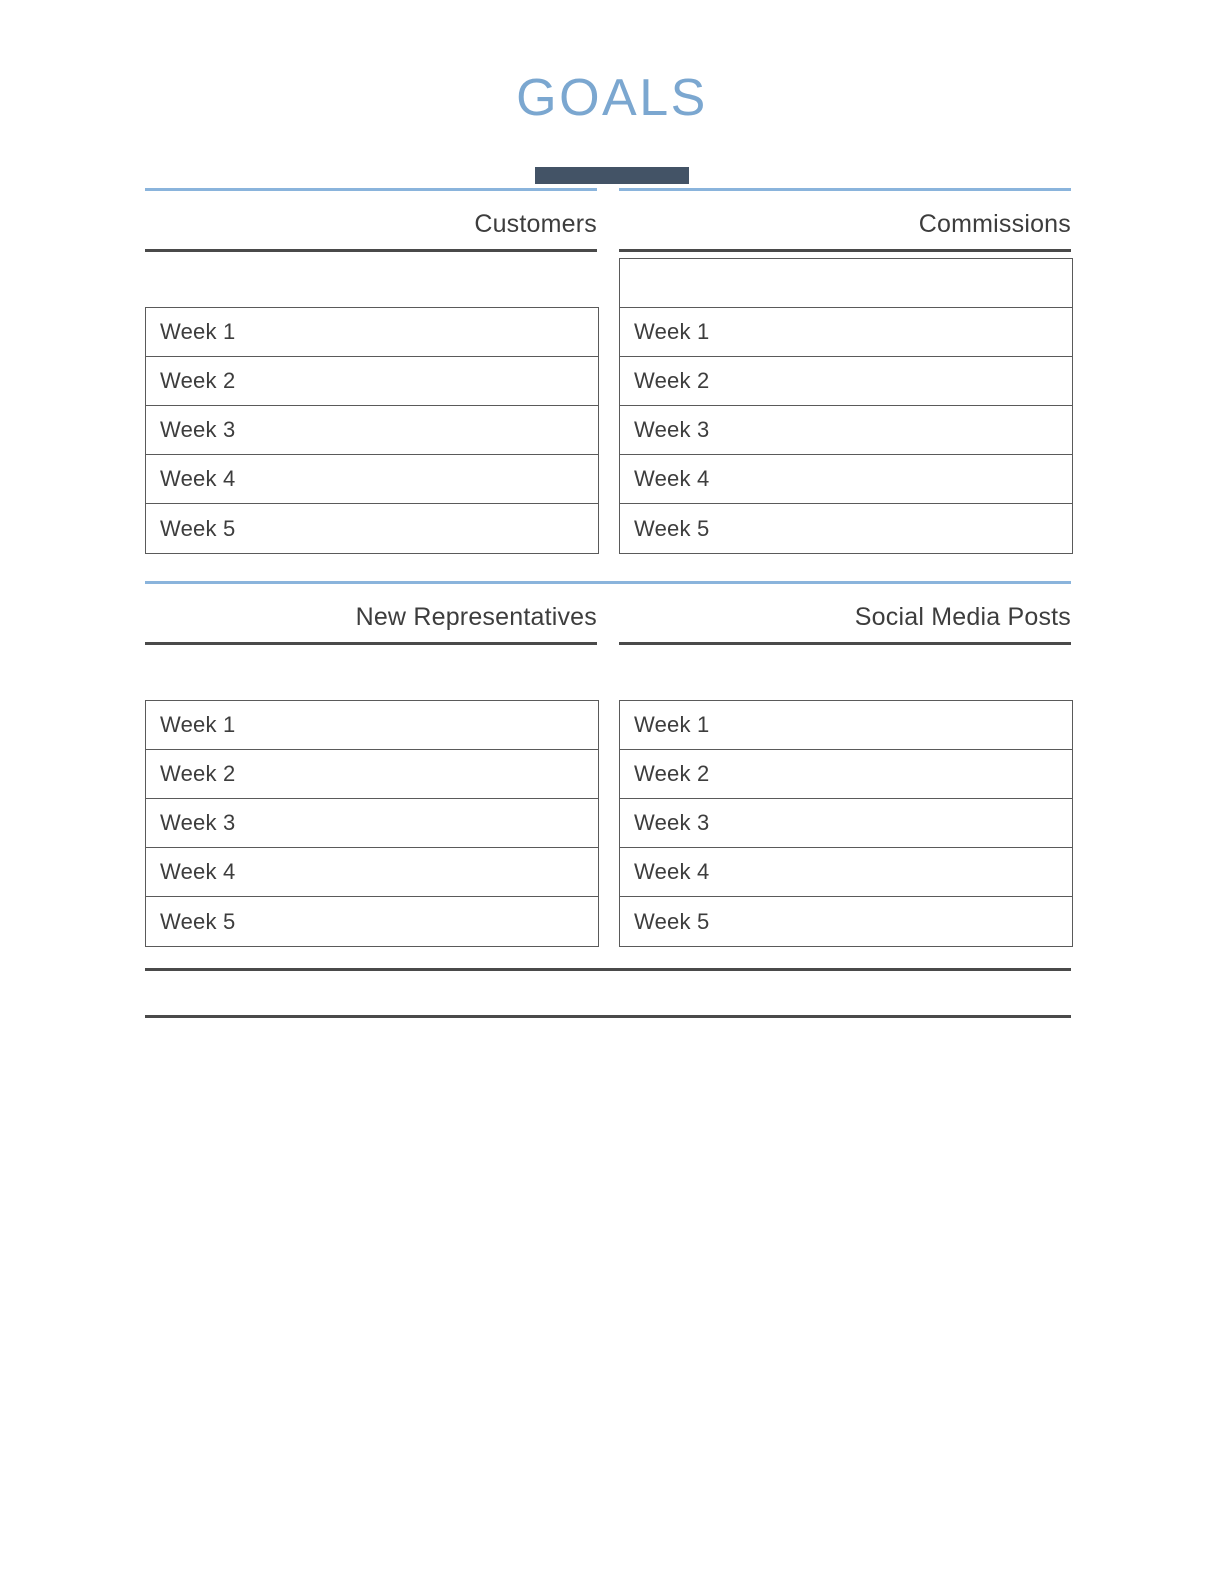 Image resolution: width=1224 pixels, height=1584 pixels. I want to click on goal-table-new-representatives: Week 1 Week 2 Week 3 Week 4 Week 5, so click(372, 823).